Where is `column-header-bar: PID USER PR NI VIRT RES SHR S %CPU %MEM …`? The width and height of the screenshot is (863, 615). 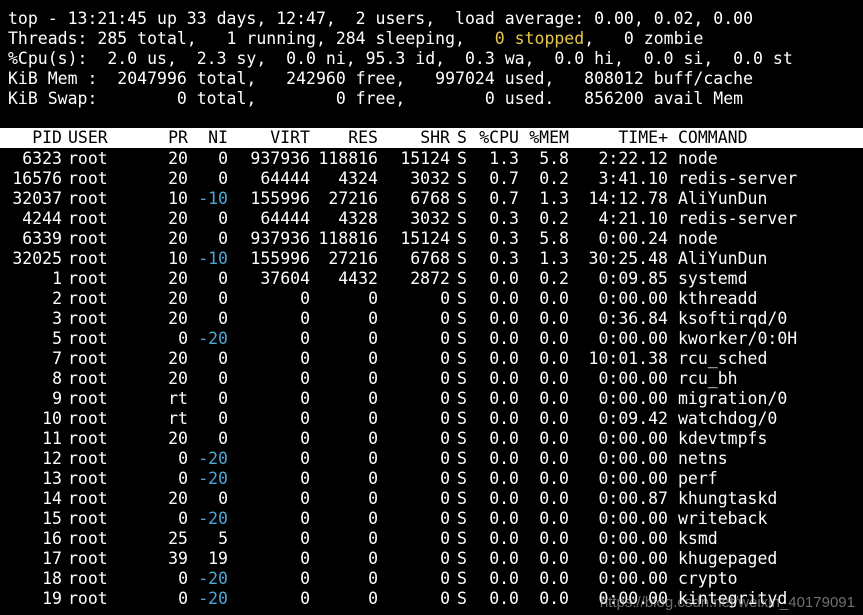 column-header-bar: PID USER PR NI VIRT RES SHR S %CPU %MEM … is located at coordinates (431, 138).